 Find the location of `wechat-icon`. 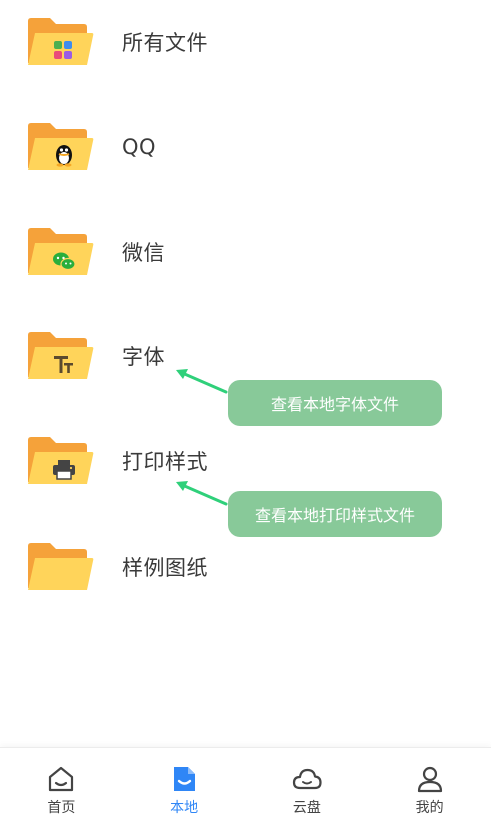

wechat-icon is located at coordinates (61, 251).